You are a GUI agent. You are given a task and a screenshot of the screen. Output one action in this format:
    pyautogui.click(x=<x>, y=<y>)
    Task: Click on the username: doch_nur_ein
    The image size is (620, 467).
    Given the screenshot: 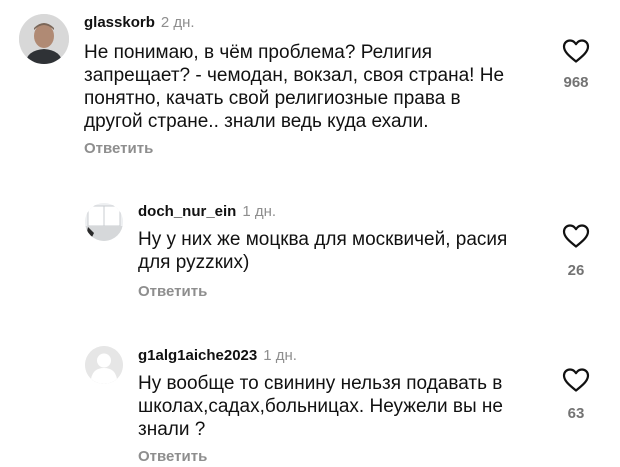 What is the action you would take?
    pyautogui.click(x=187, y=211)
    